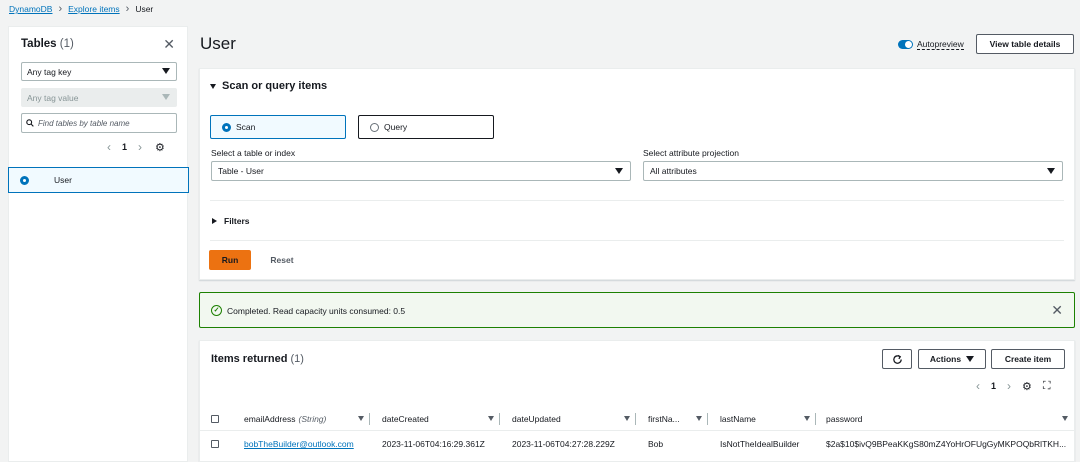  Describe the element at coordinates (299, 444) in the screenshot. I see `item-link: bobTheBuilder@outlook.com` at that location.